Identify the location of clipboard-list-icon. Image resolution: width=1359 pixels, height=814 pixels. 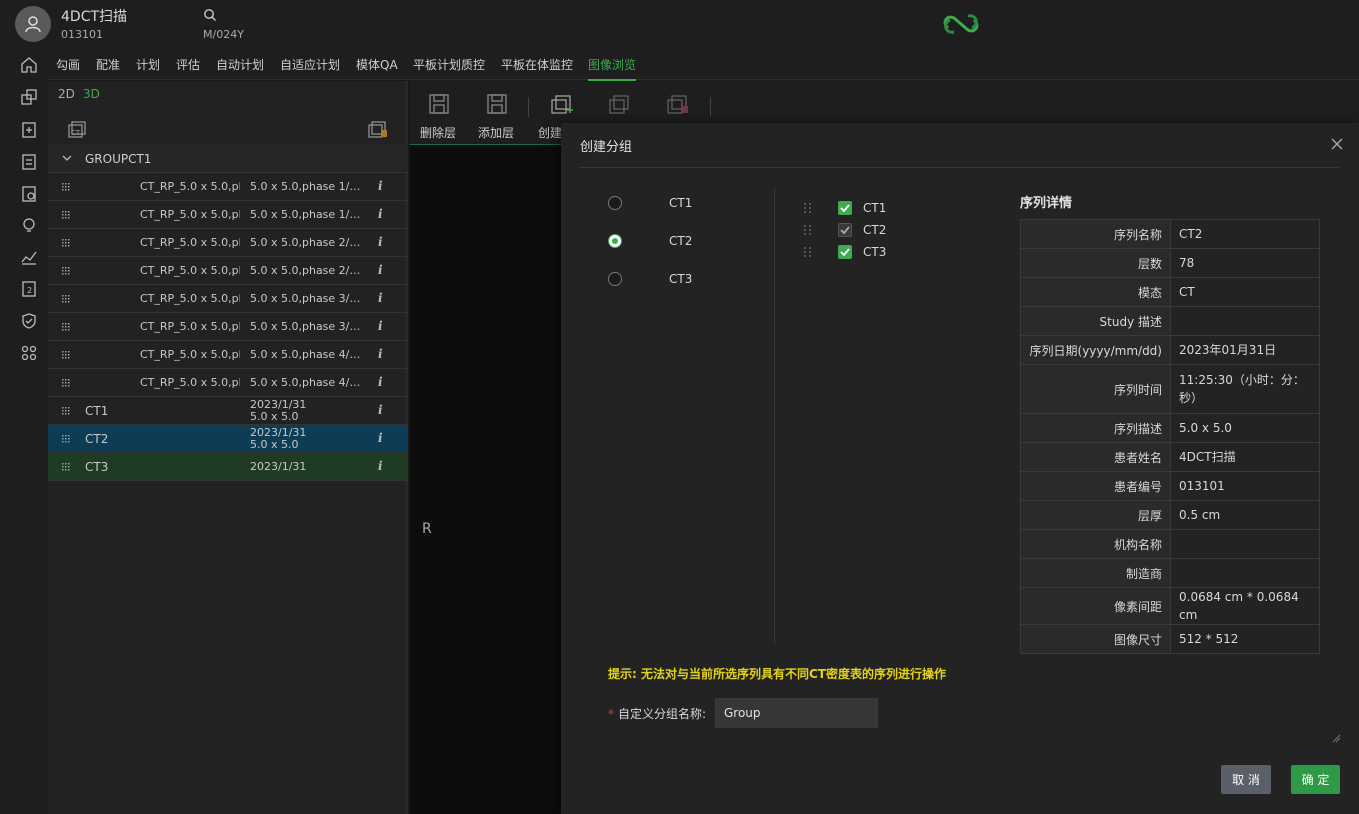
(29, 161).